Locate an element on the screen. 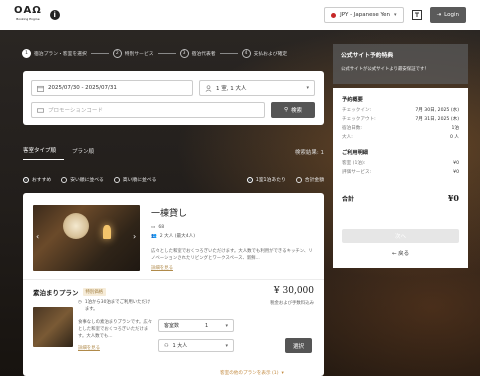 The width and height of the screenshot is (480, 376). plan-price: ¥ 30,000 is located at coordinates (293, 291).